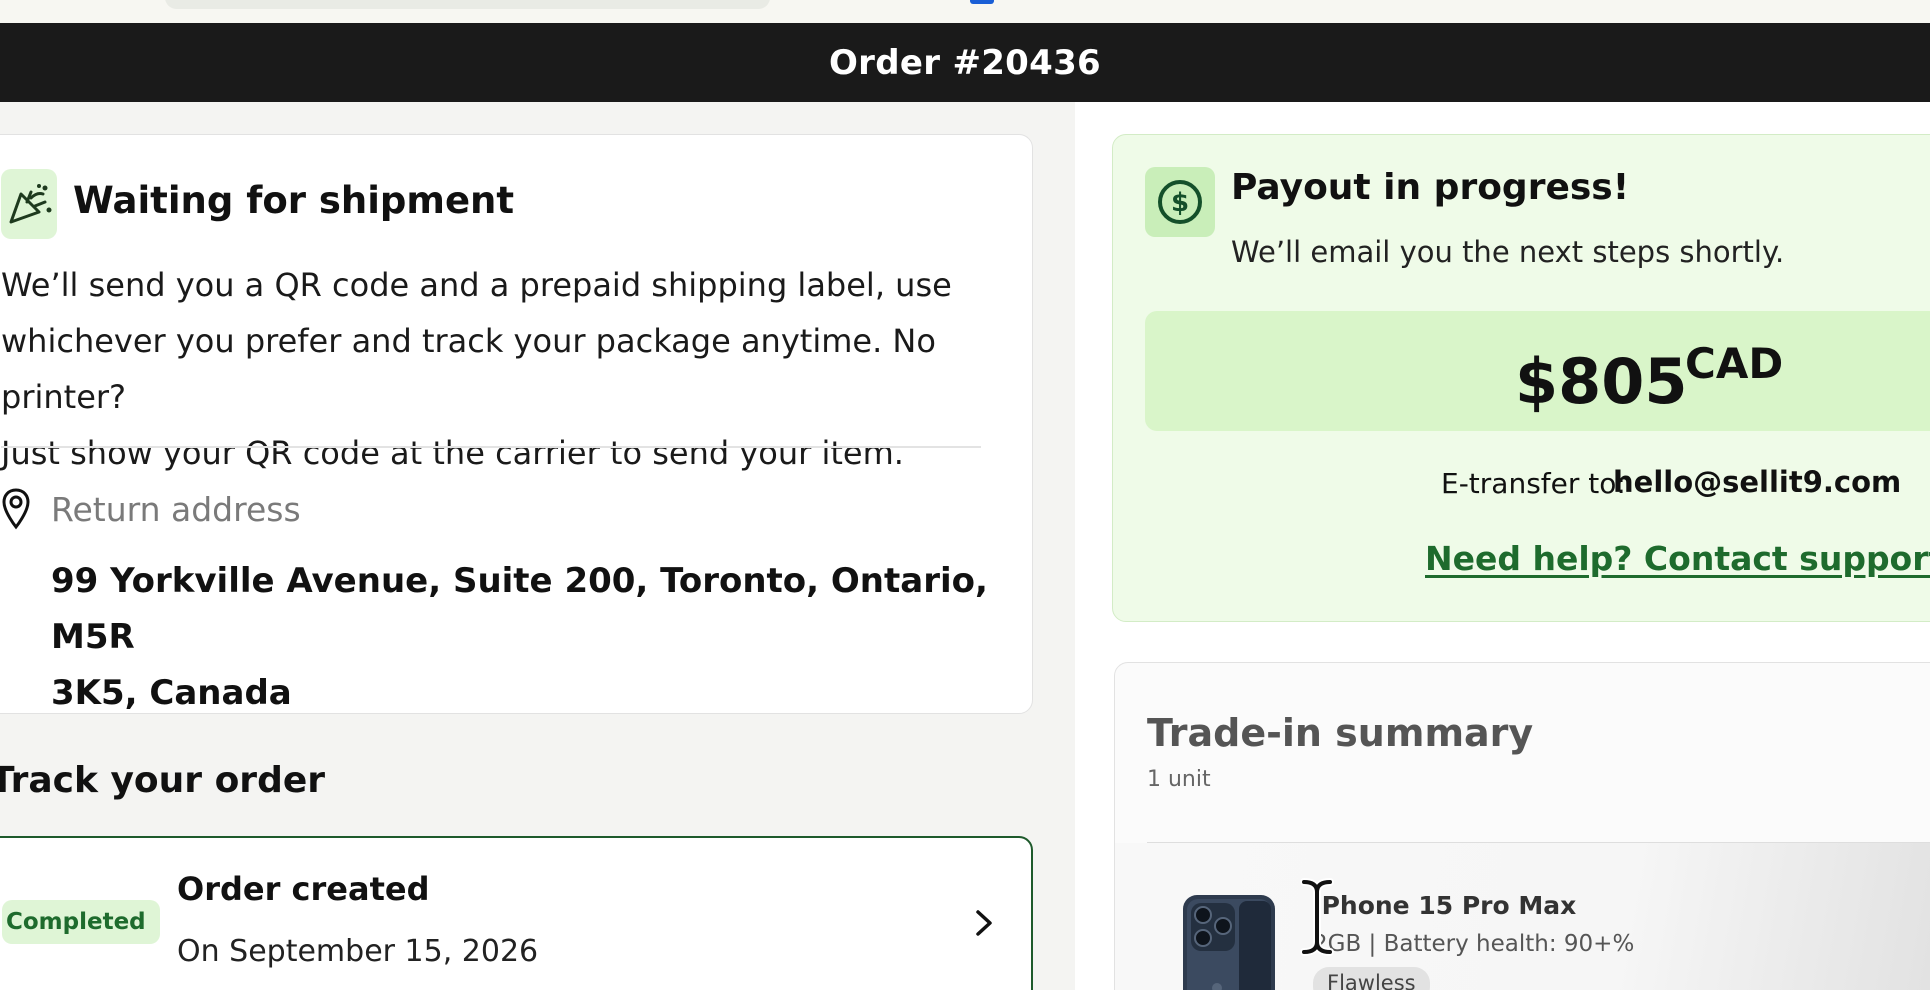 This screenshot has width=1930, height=990. What do you see at coordinates (29, 204) in the screenshot?
I see `party-popper-icon` at bounding box center [29, 204].